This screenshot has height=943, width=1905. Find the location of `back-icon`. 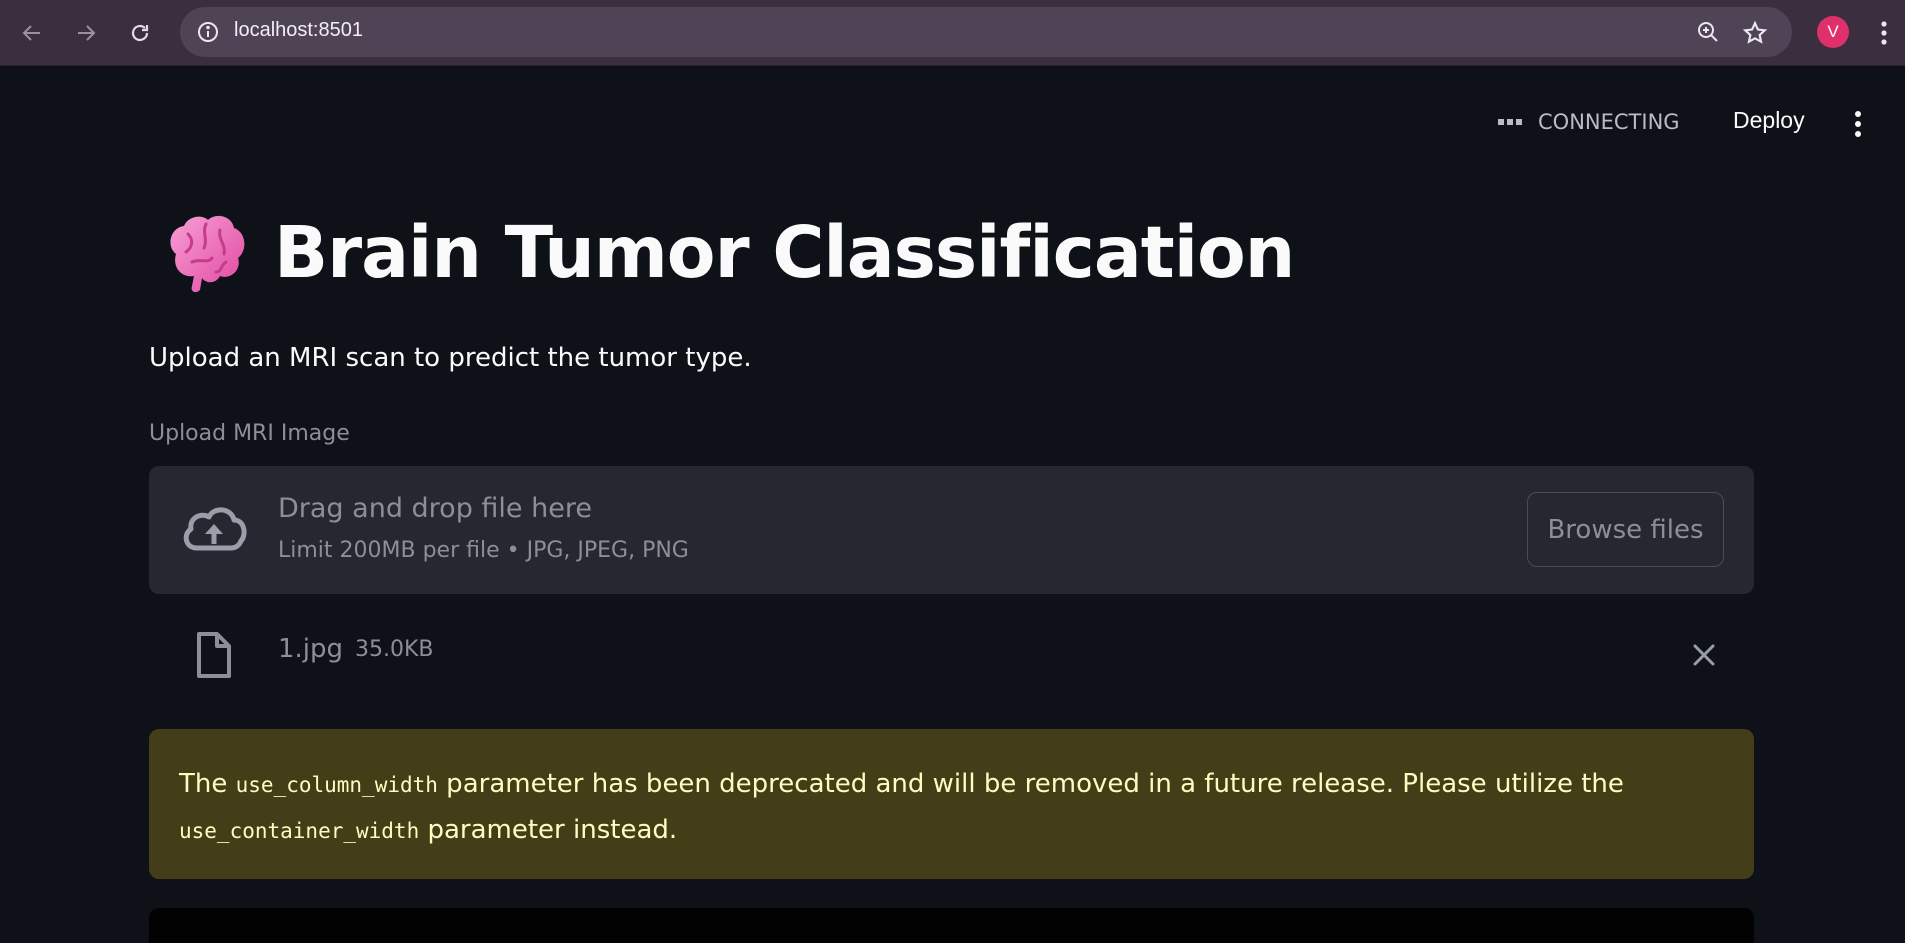

back-icon is located at coordinates (32, 33).